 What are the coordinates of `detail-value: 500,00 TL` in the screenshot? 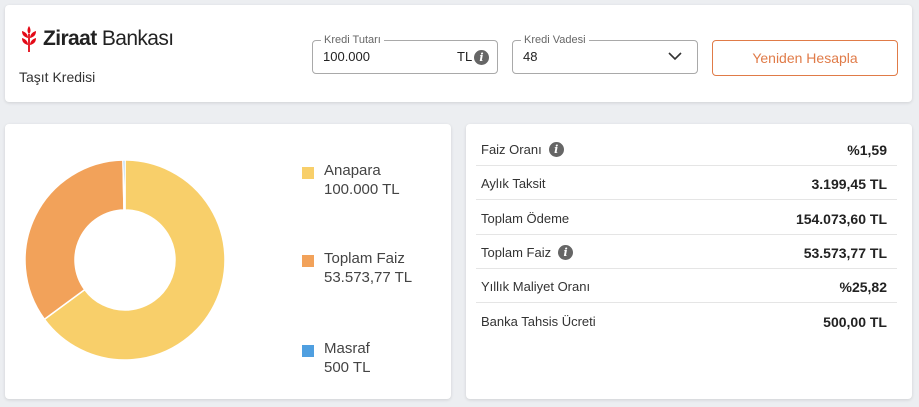 It's located at (855, 321).